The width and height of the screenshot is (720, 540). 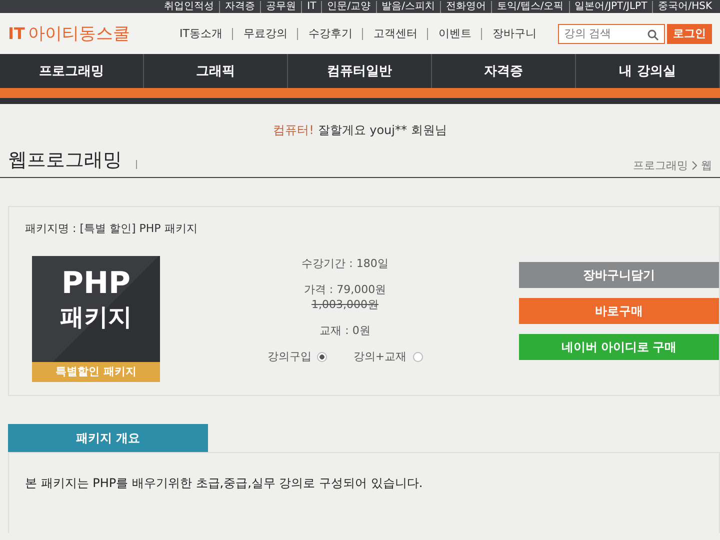 What do you see at coordinates (360, 130) in the screenshot?
I see `greeting-text: 컴퓨터! 잘할게요 youj** 회원님` at bounding box center [360, 130].